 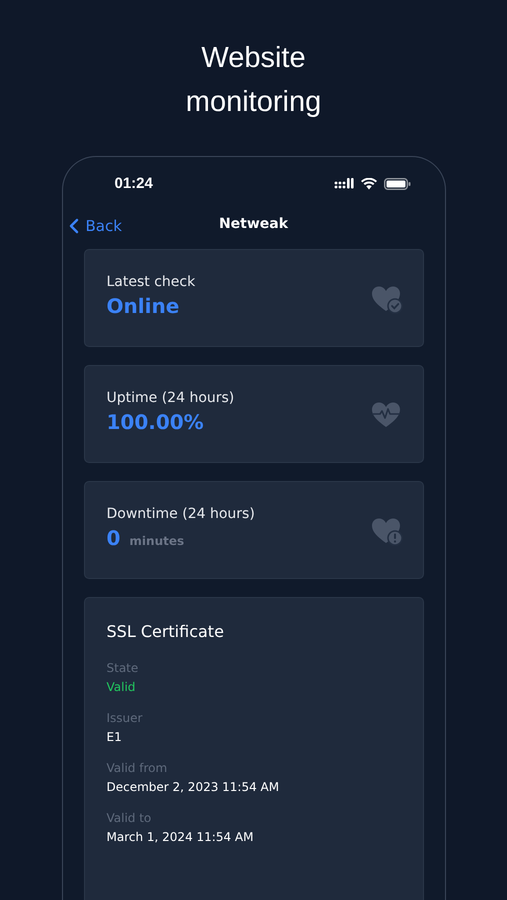 What do you see at coordinates (137, 768) in the screenshot?
I see `field-label: Valid from` at bounding box center [137, 768].